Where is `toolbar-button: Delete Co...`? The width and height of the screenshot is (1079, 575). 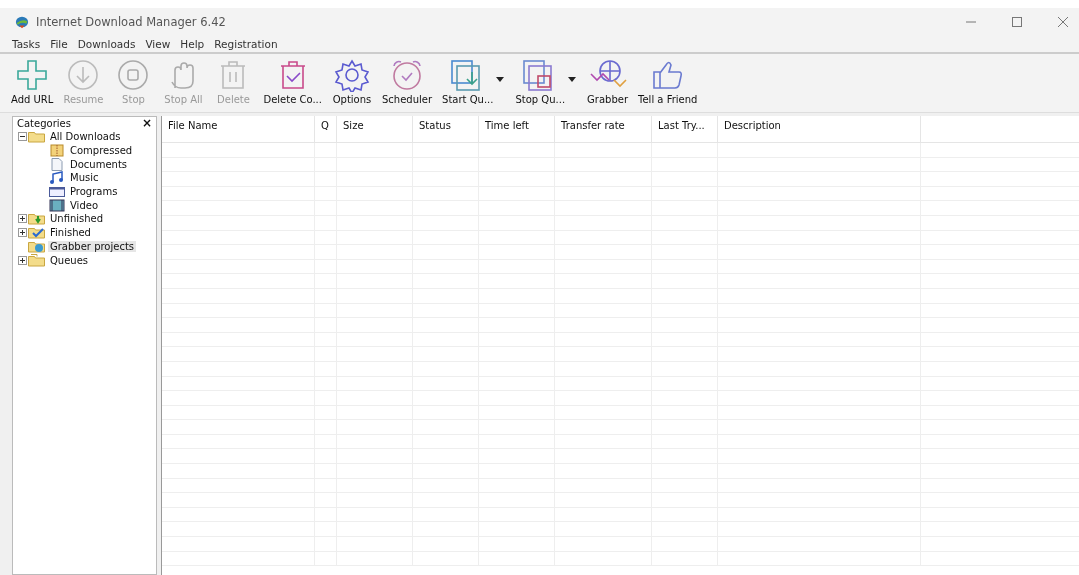
toolbar-button: Delete Co... is located at coordinates (292, 79).